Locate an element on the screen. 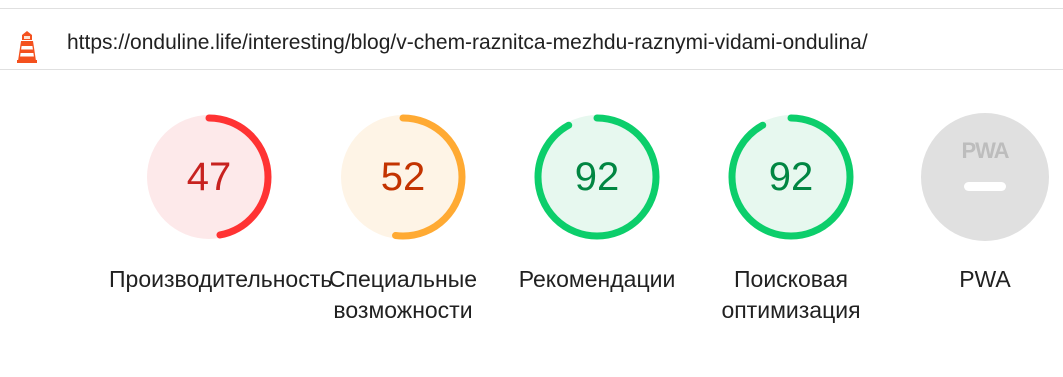 The image size is (1063, 377). gauge-score: 52 is located at coordinates (403, 177).